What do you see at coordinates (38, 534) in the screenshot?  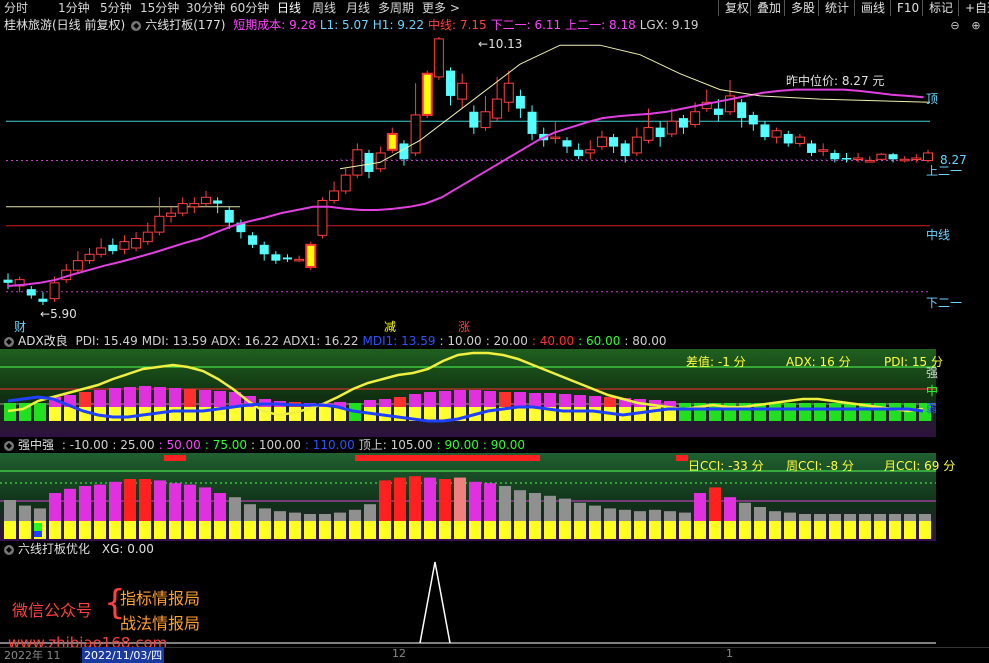 I see `marker-blue` at bounding box center [38, 534].